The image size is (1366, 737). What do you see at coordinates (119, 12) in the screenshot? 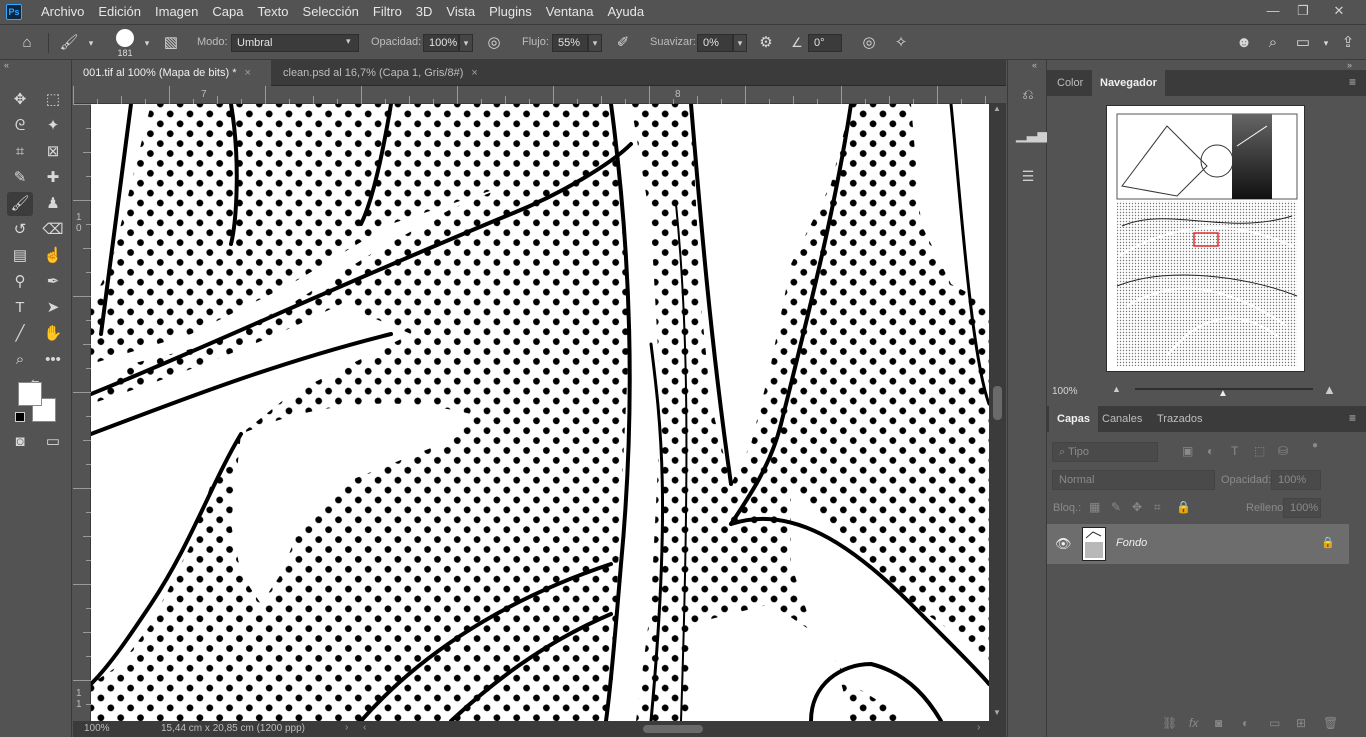
I see `menu-edicion: Edición` at bounding box center [119, 12].